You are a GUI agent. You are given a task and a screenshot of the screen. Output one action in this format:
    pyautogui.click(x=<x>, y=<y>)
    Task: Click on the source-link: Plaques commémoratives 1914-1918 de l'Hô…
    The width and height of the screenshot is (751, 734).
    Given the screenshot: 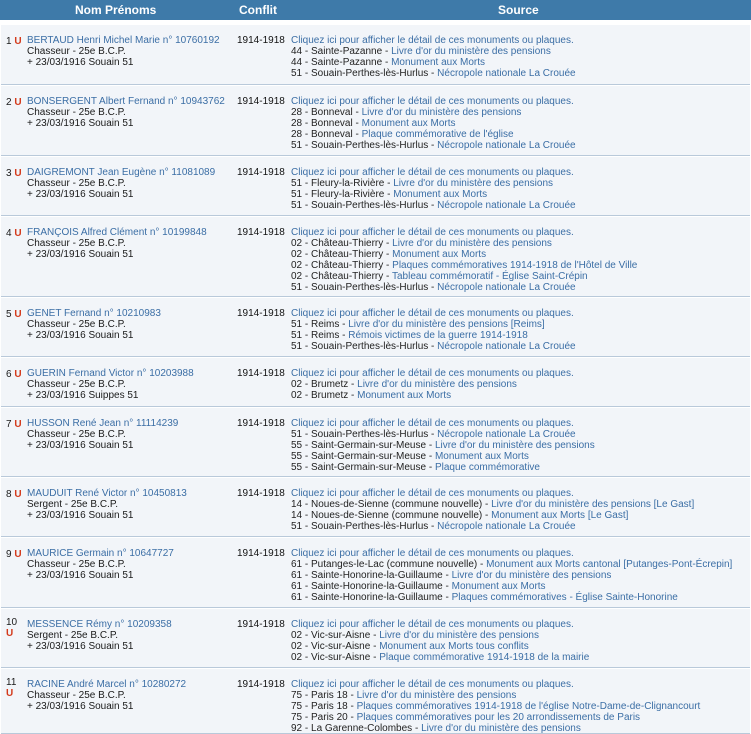 What is the action you would take?
    pyautogui.click(x=514, y=265)
    